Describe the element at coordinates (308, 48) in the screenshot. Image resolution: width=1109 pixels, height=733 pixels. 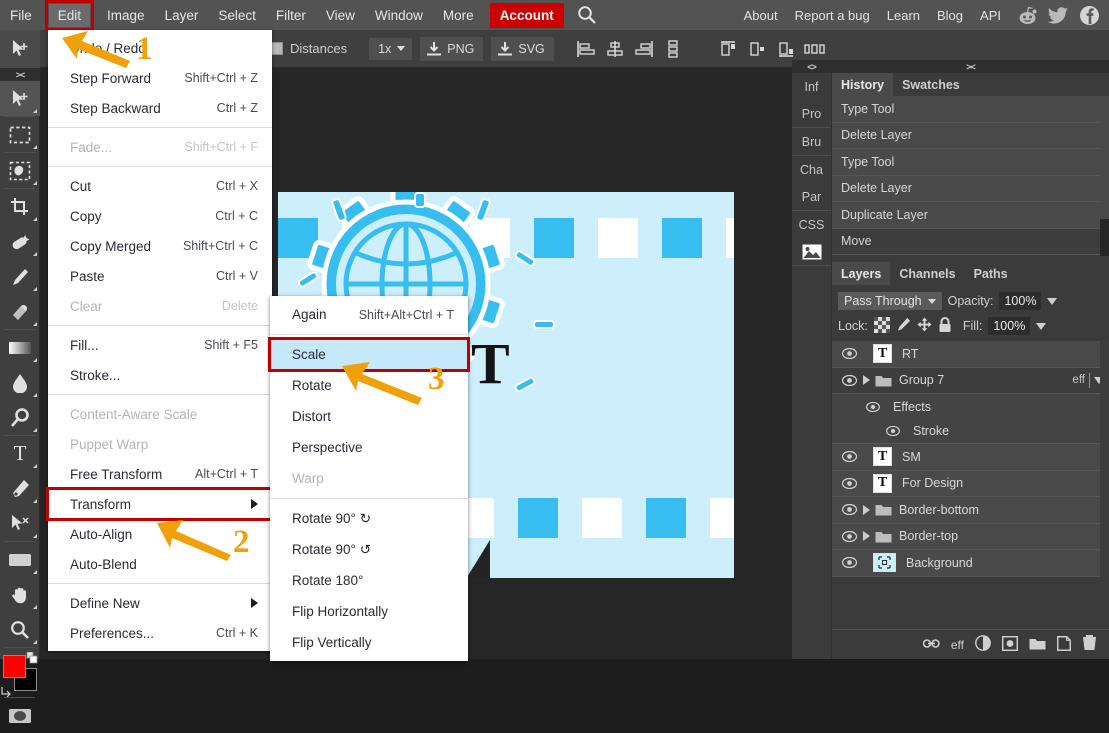
I see `distances-checkbox: Distances` at that location.